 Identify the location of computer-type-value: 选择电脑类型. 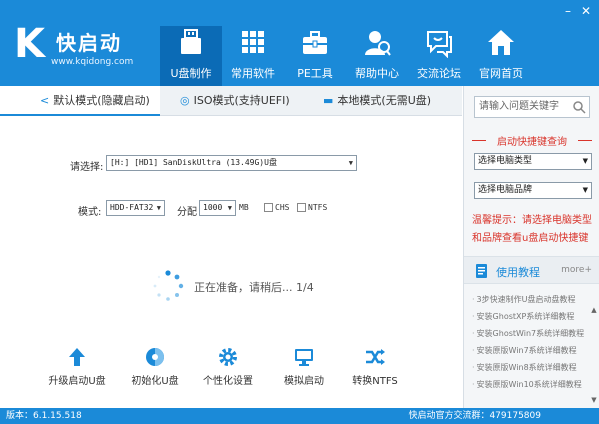
(505, 161).